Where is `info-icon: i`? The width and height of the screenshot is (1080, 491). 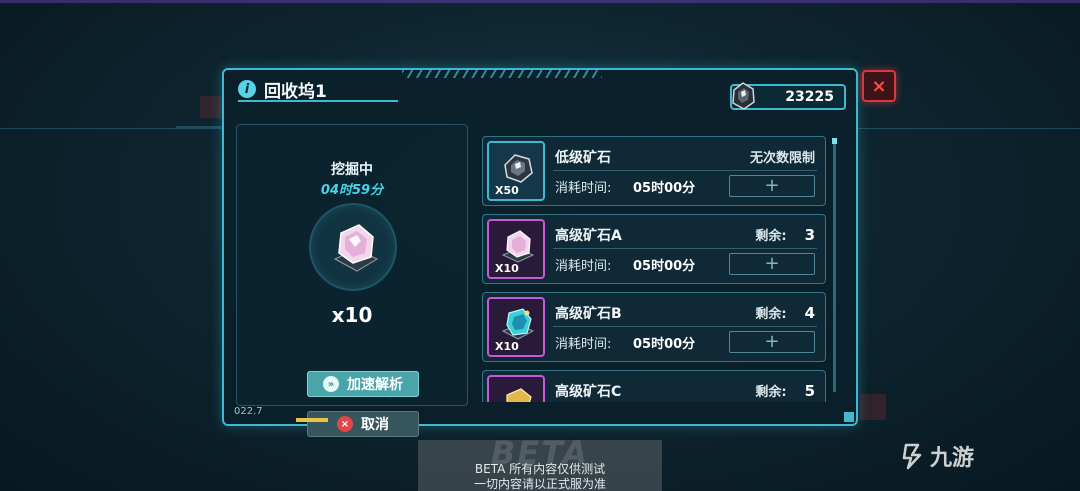 info-icon: i is located at coordinates (247, 89).